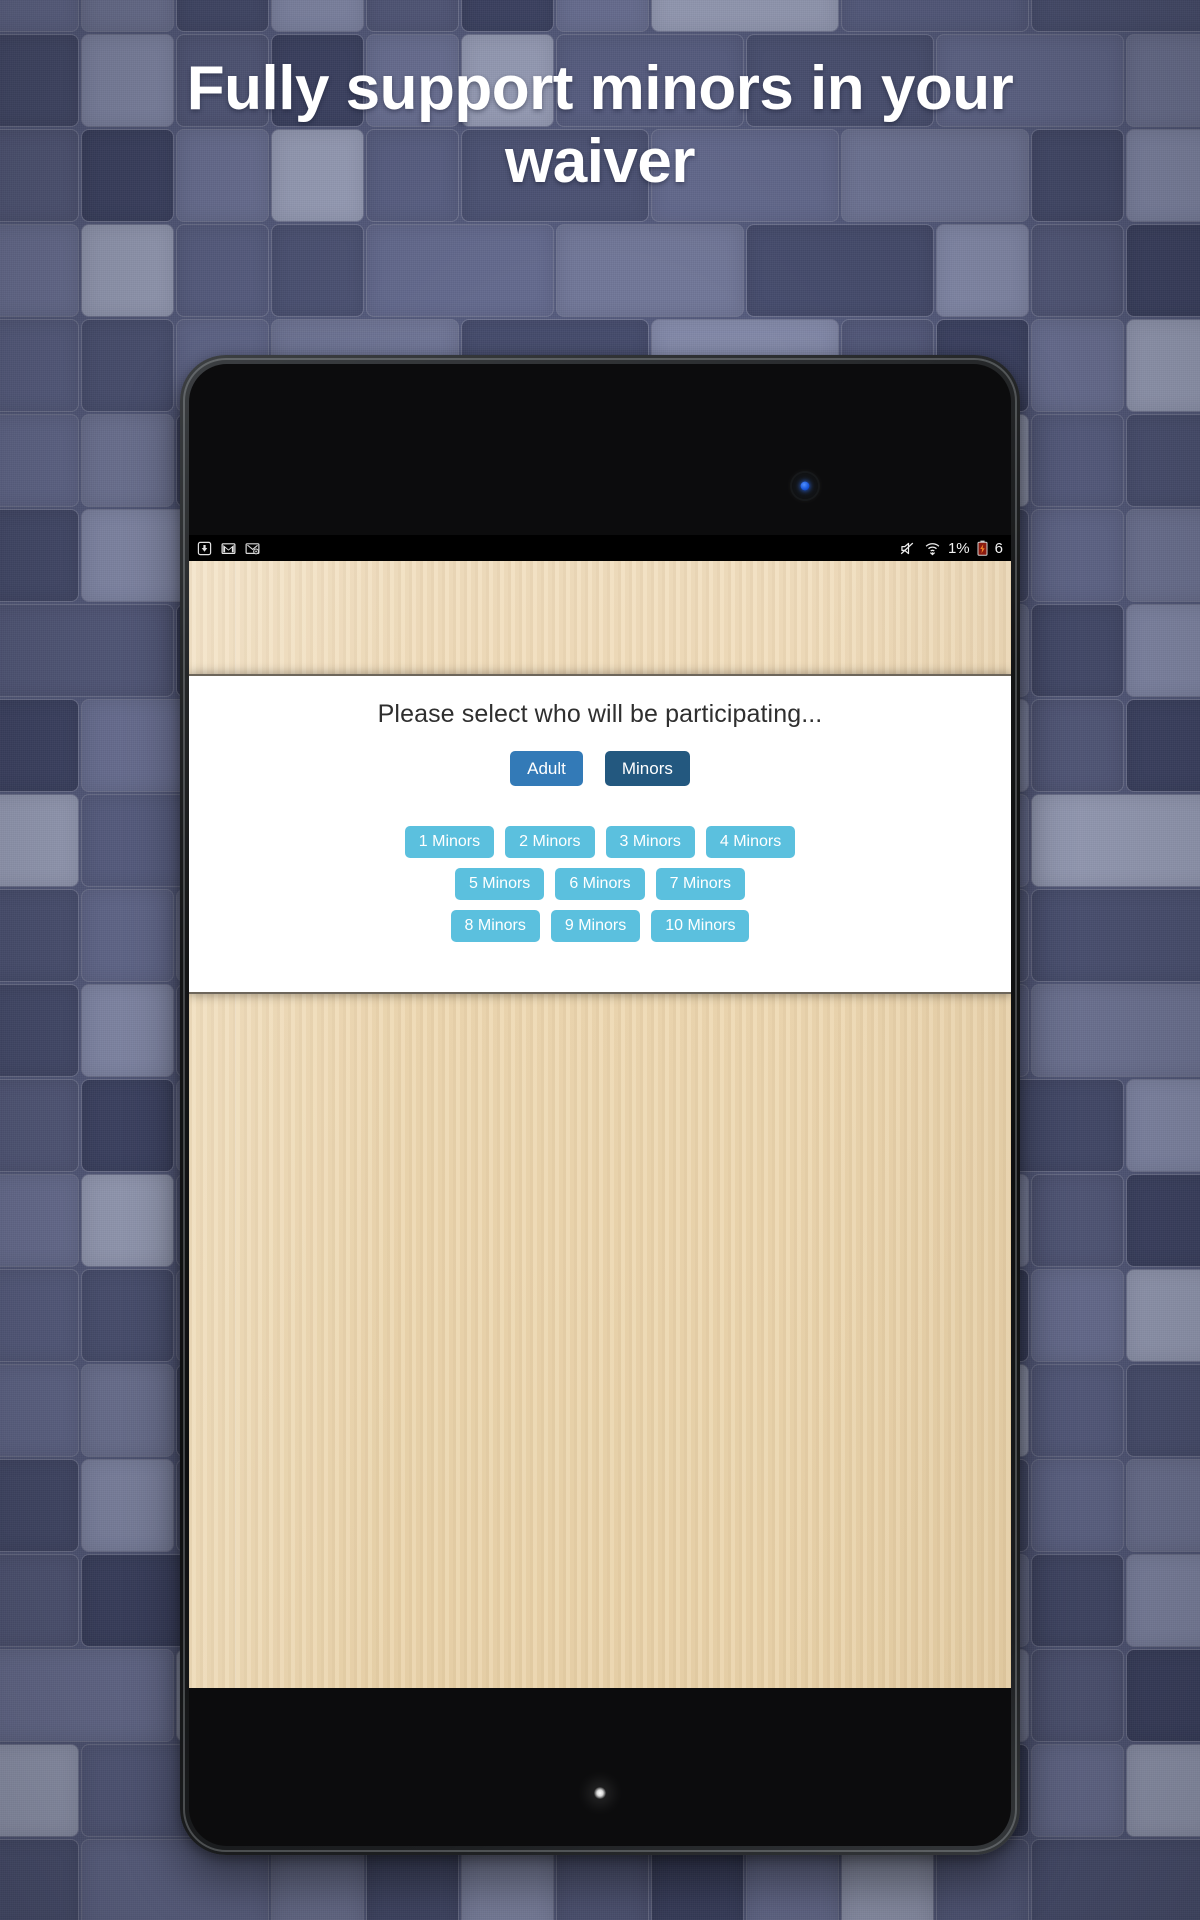  I want to click on camera-lens, so click(805, 486).